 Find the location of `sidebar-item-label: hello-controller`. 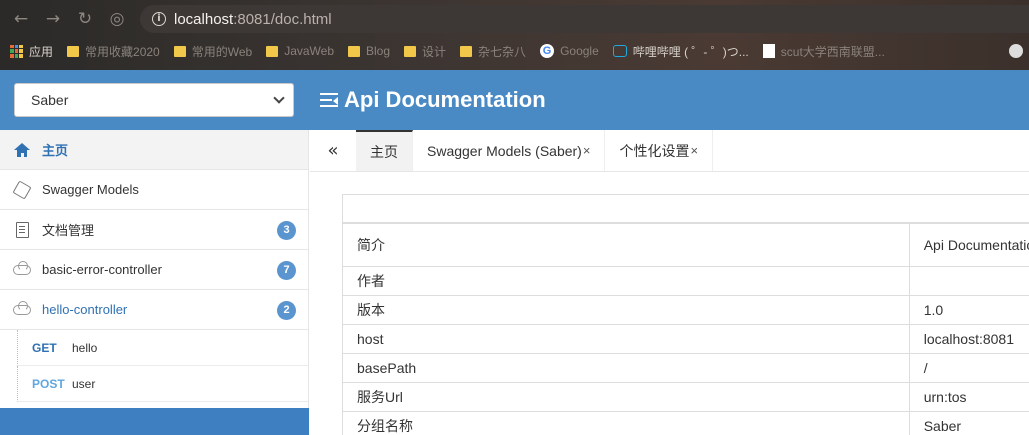

sidebar-item-label: hello-controller is located at coordinates (85, 309).